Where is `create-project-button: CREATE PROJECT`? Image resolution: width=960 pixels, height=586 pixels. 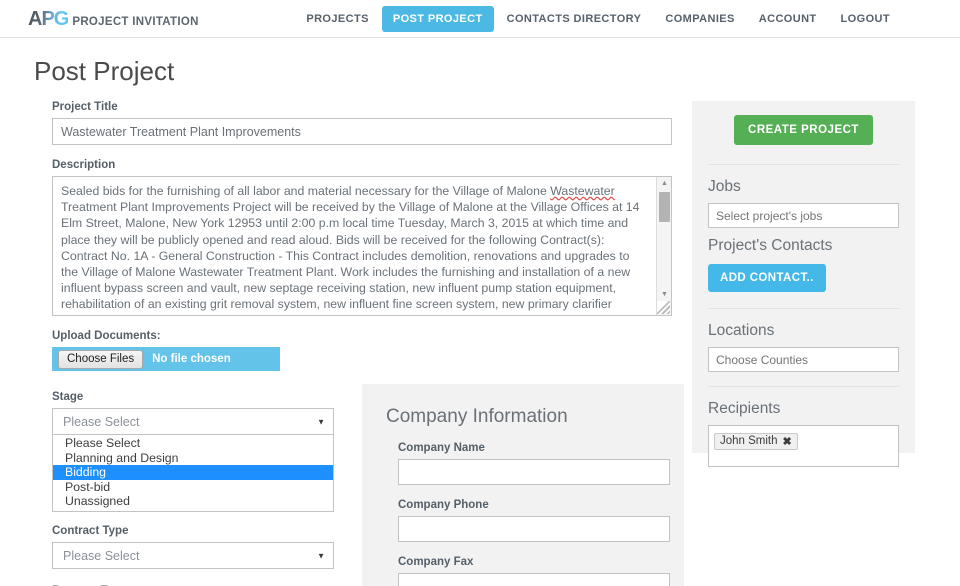
create-project-button: CREATE PROJECT is located at coordinates (803, 130).